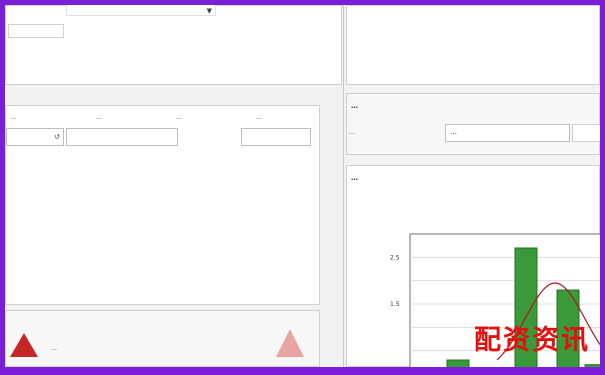 This screenshot has height=375, width=605. Describe the element at coordinates (343, 186) in the screenshot. I see `main-splitter` at that location.